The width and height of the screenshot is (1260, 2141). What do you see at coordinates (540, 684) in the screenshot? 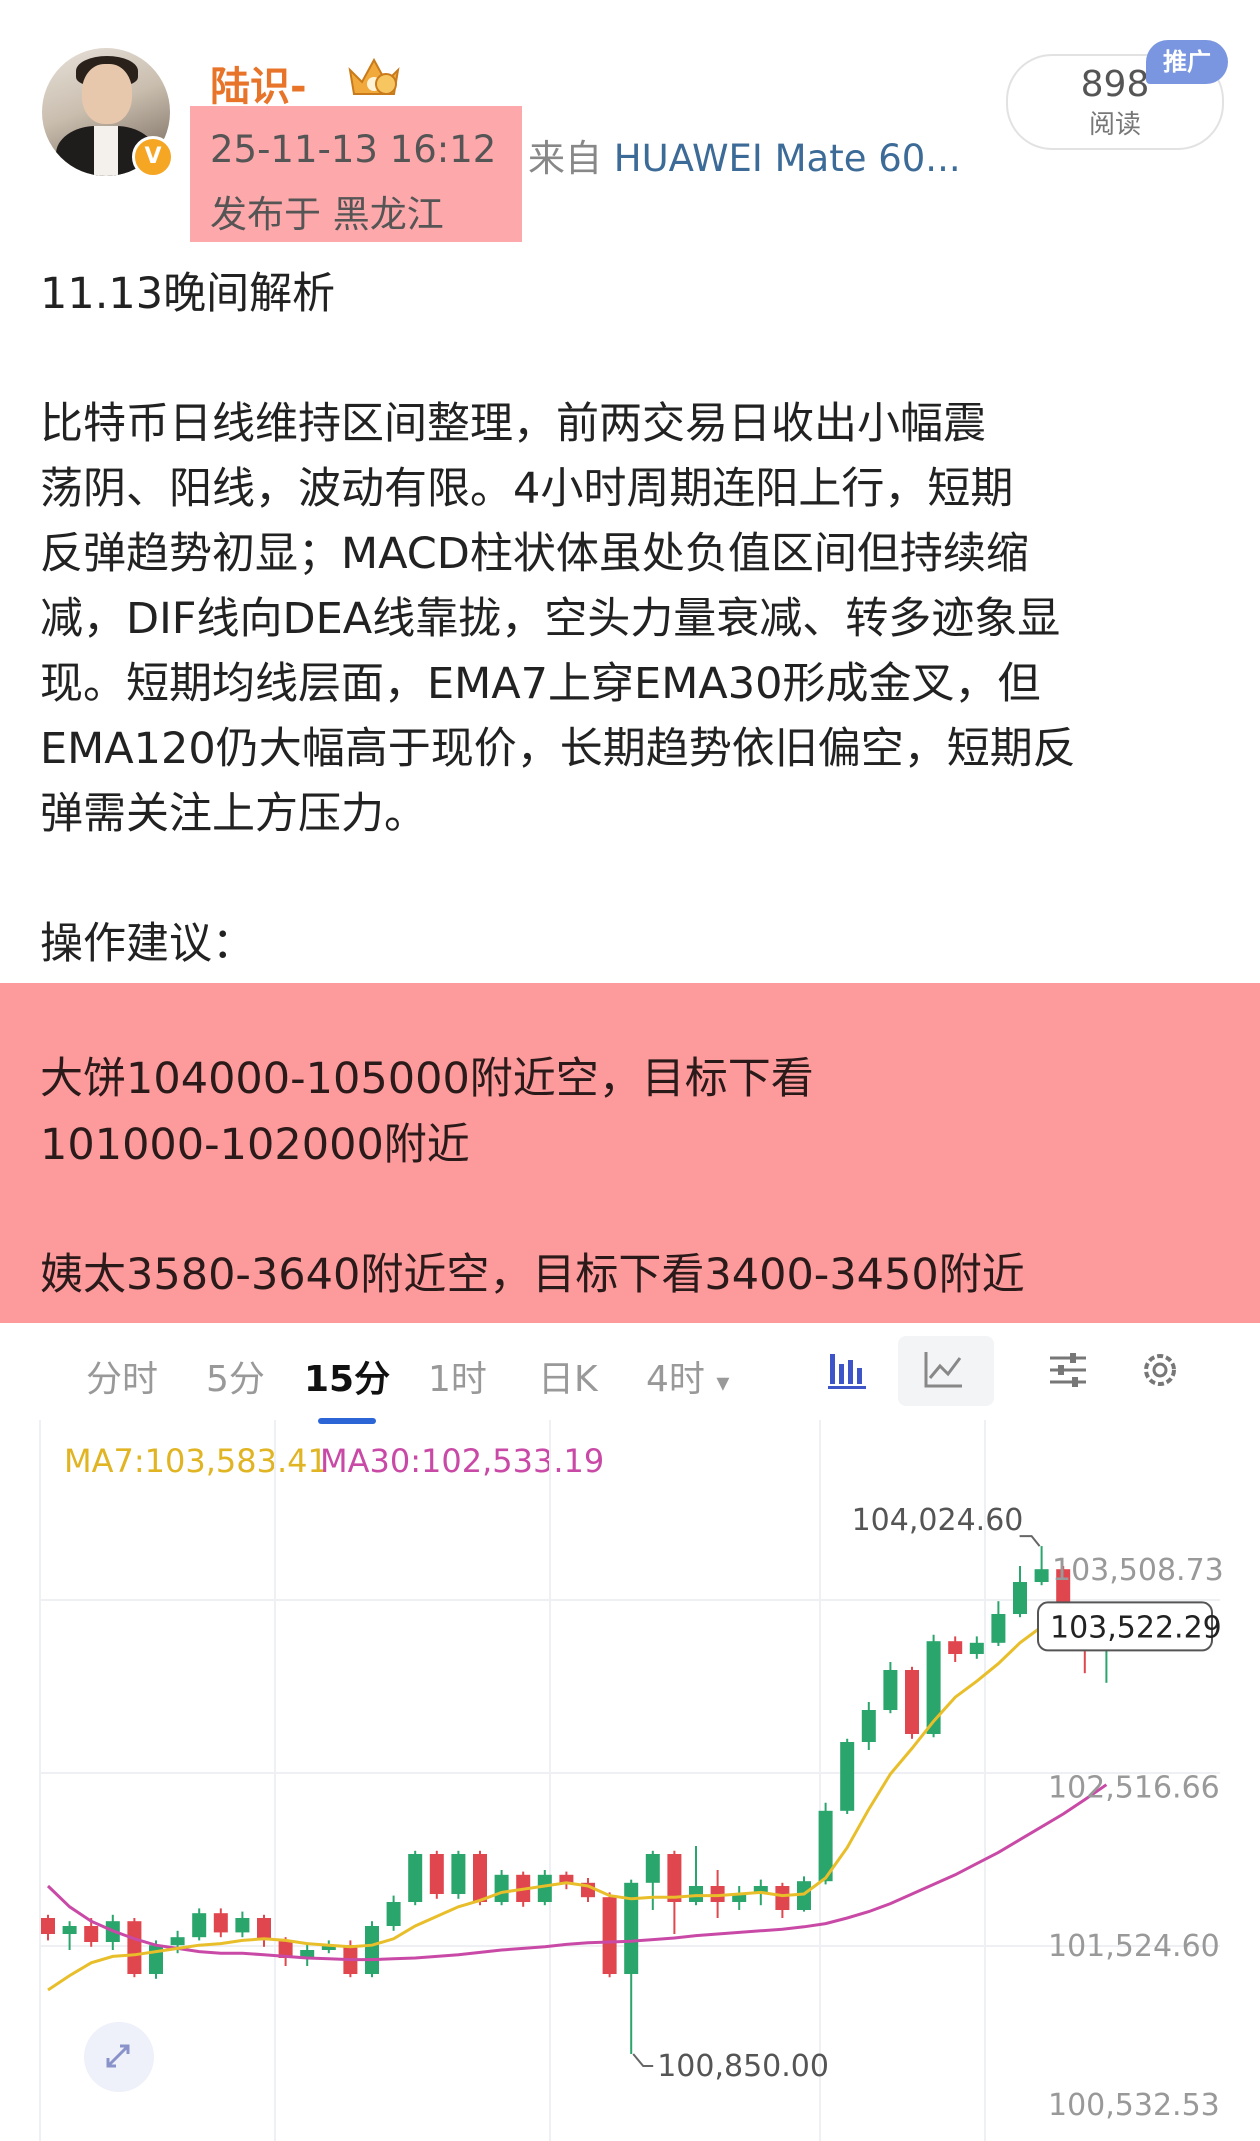
I see `body-line: 现。短期均线层面，EMA7上穿EMA30形成金叉，但` at bounding box center [540, 684].